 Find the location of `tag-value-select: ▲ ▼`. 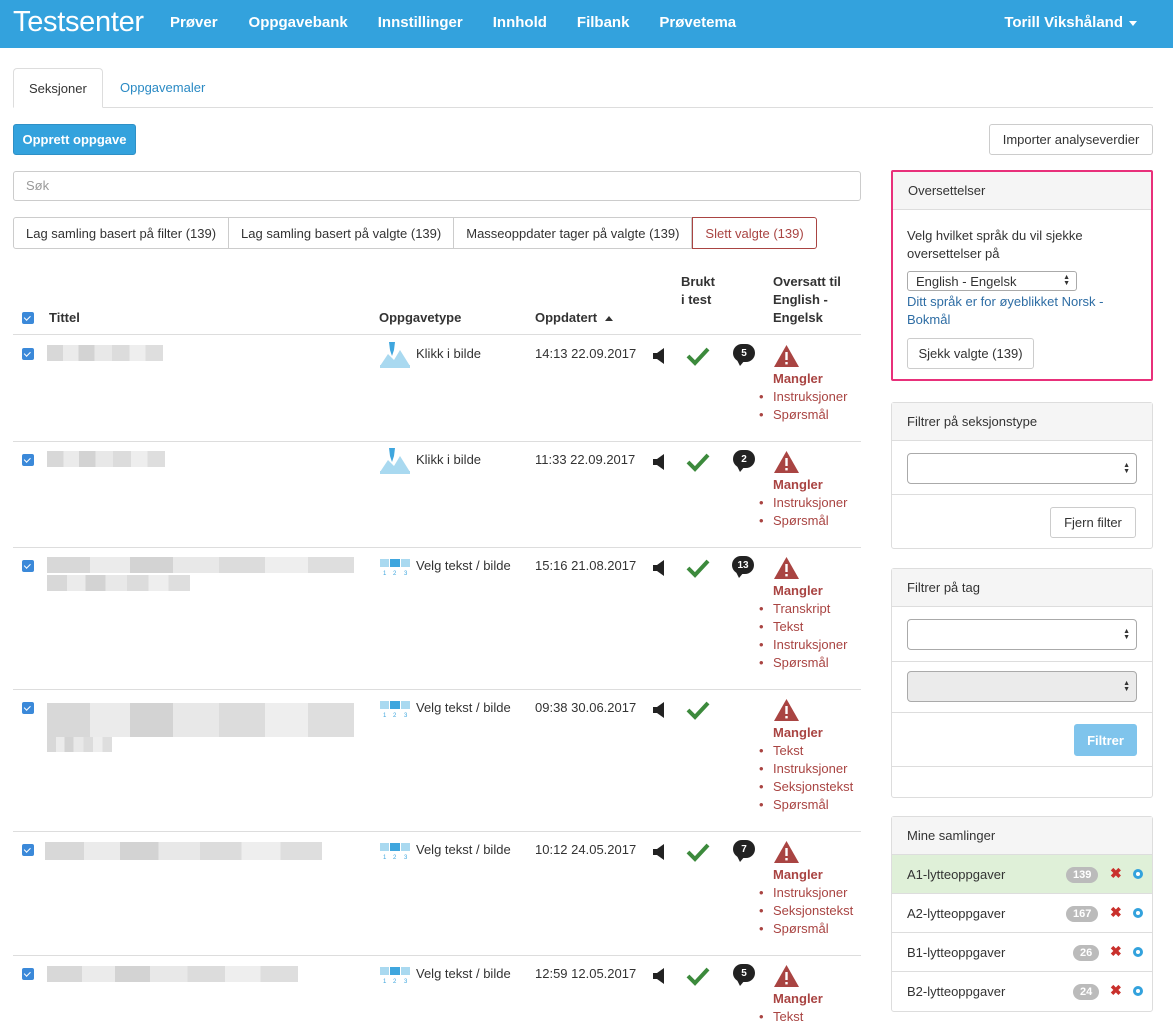

tag-value-select: ▲ ▼ is located at coordinates (1022, 686).